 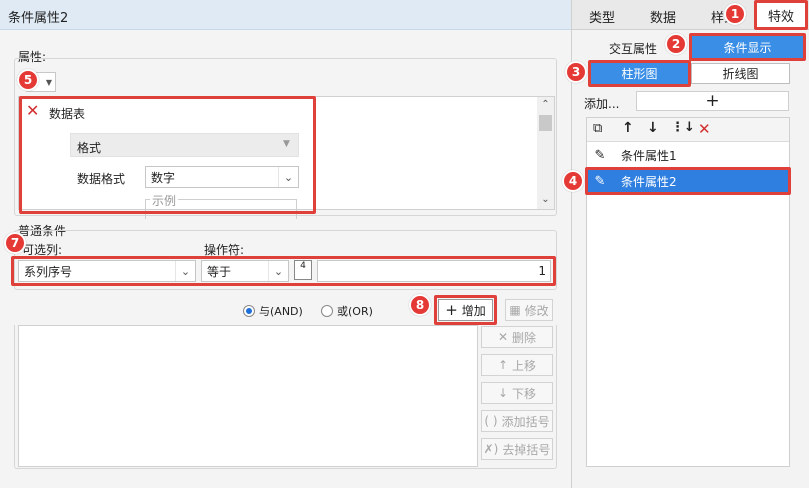 I want to click on modify-label: 修改, so click(x=536, y=310).